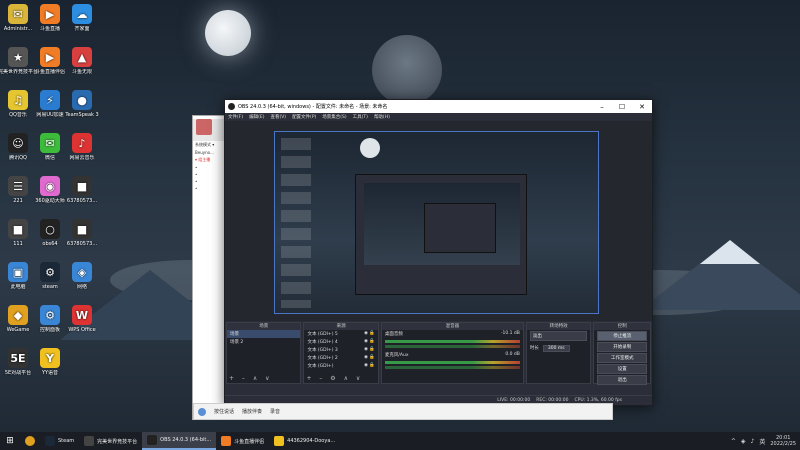 The height and width of the screenshot is (450, 800). Describe the element at coordinates (334, 117) in the screenshot. I see `menu-item: 场景集合(S)` at that location.